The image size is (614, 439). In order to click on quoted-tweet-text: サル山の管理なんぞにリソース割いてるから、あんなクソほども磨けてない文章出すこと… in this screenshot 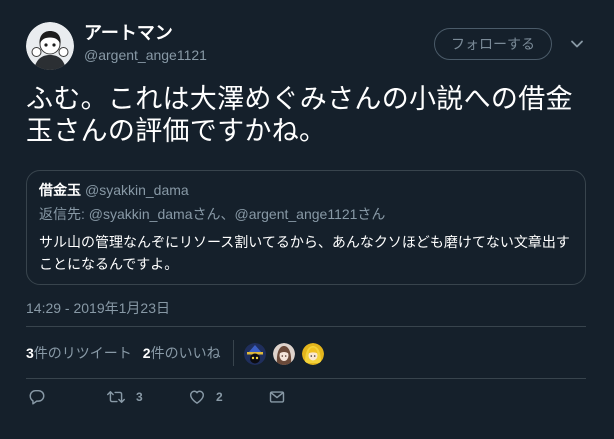, I will do `click(304, 253)`.